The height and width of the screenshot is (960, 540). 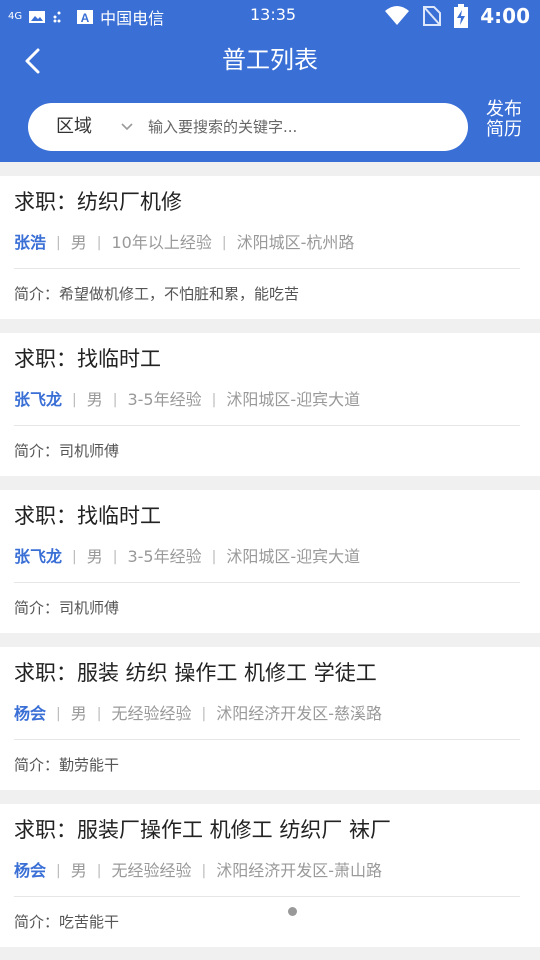 I want to click on job-title: 求职：服装厂操作工 机修工 纺织厂 袜厂, so click(x=203, y=830).